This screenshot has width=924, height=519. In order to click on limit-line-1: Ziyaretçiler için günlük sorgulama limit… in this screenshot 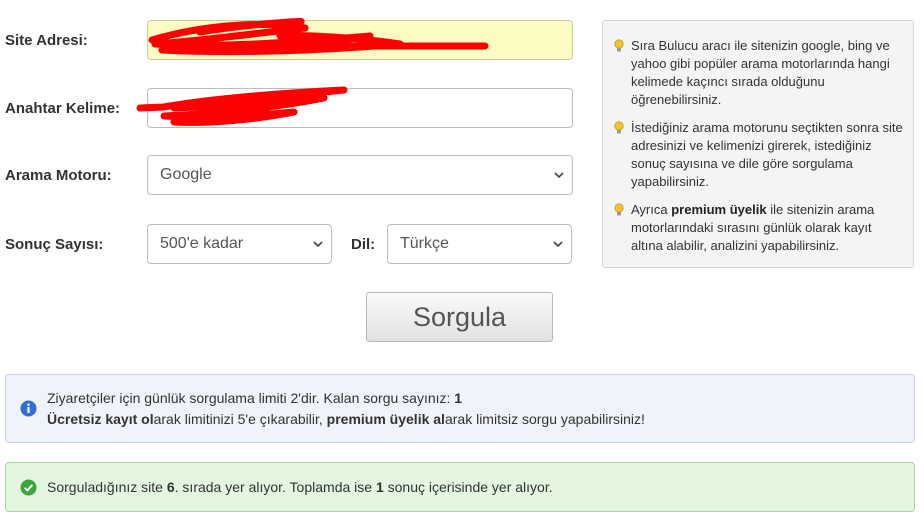, I will do `click(254, 398)`.